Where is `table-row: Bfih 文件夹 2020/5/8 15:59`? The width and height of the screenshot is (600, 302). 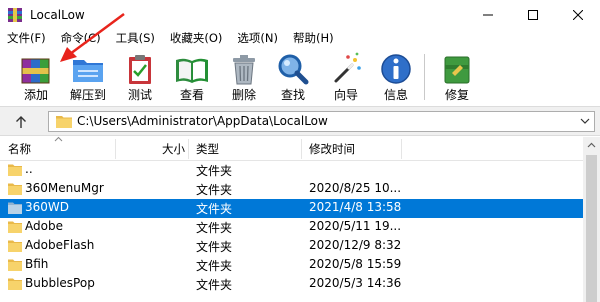
table-row: Bfih 文件夹 2020/5/8 15:59 is located at coordinates (291, 265).